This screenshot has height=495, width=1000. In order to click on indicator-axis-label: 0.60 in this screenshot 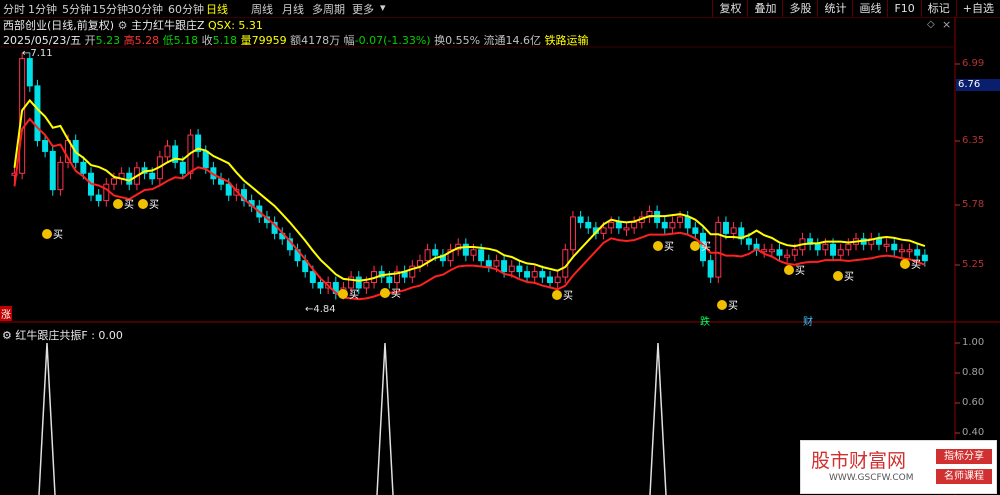, I will do `click(973, 402)`.